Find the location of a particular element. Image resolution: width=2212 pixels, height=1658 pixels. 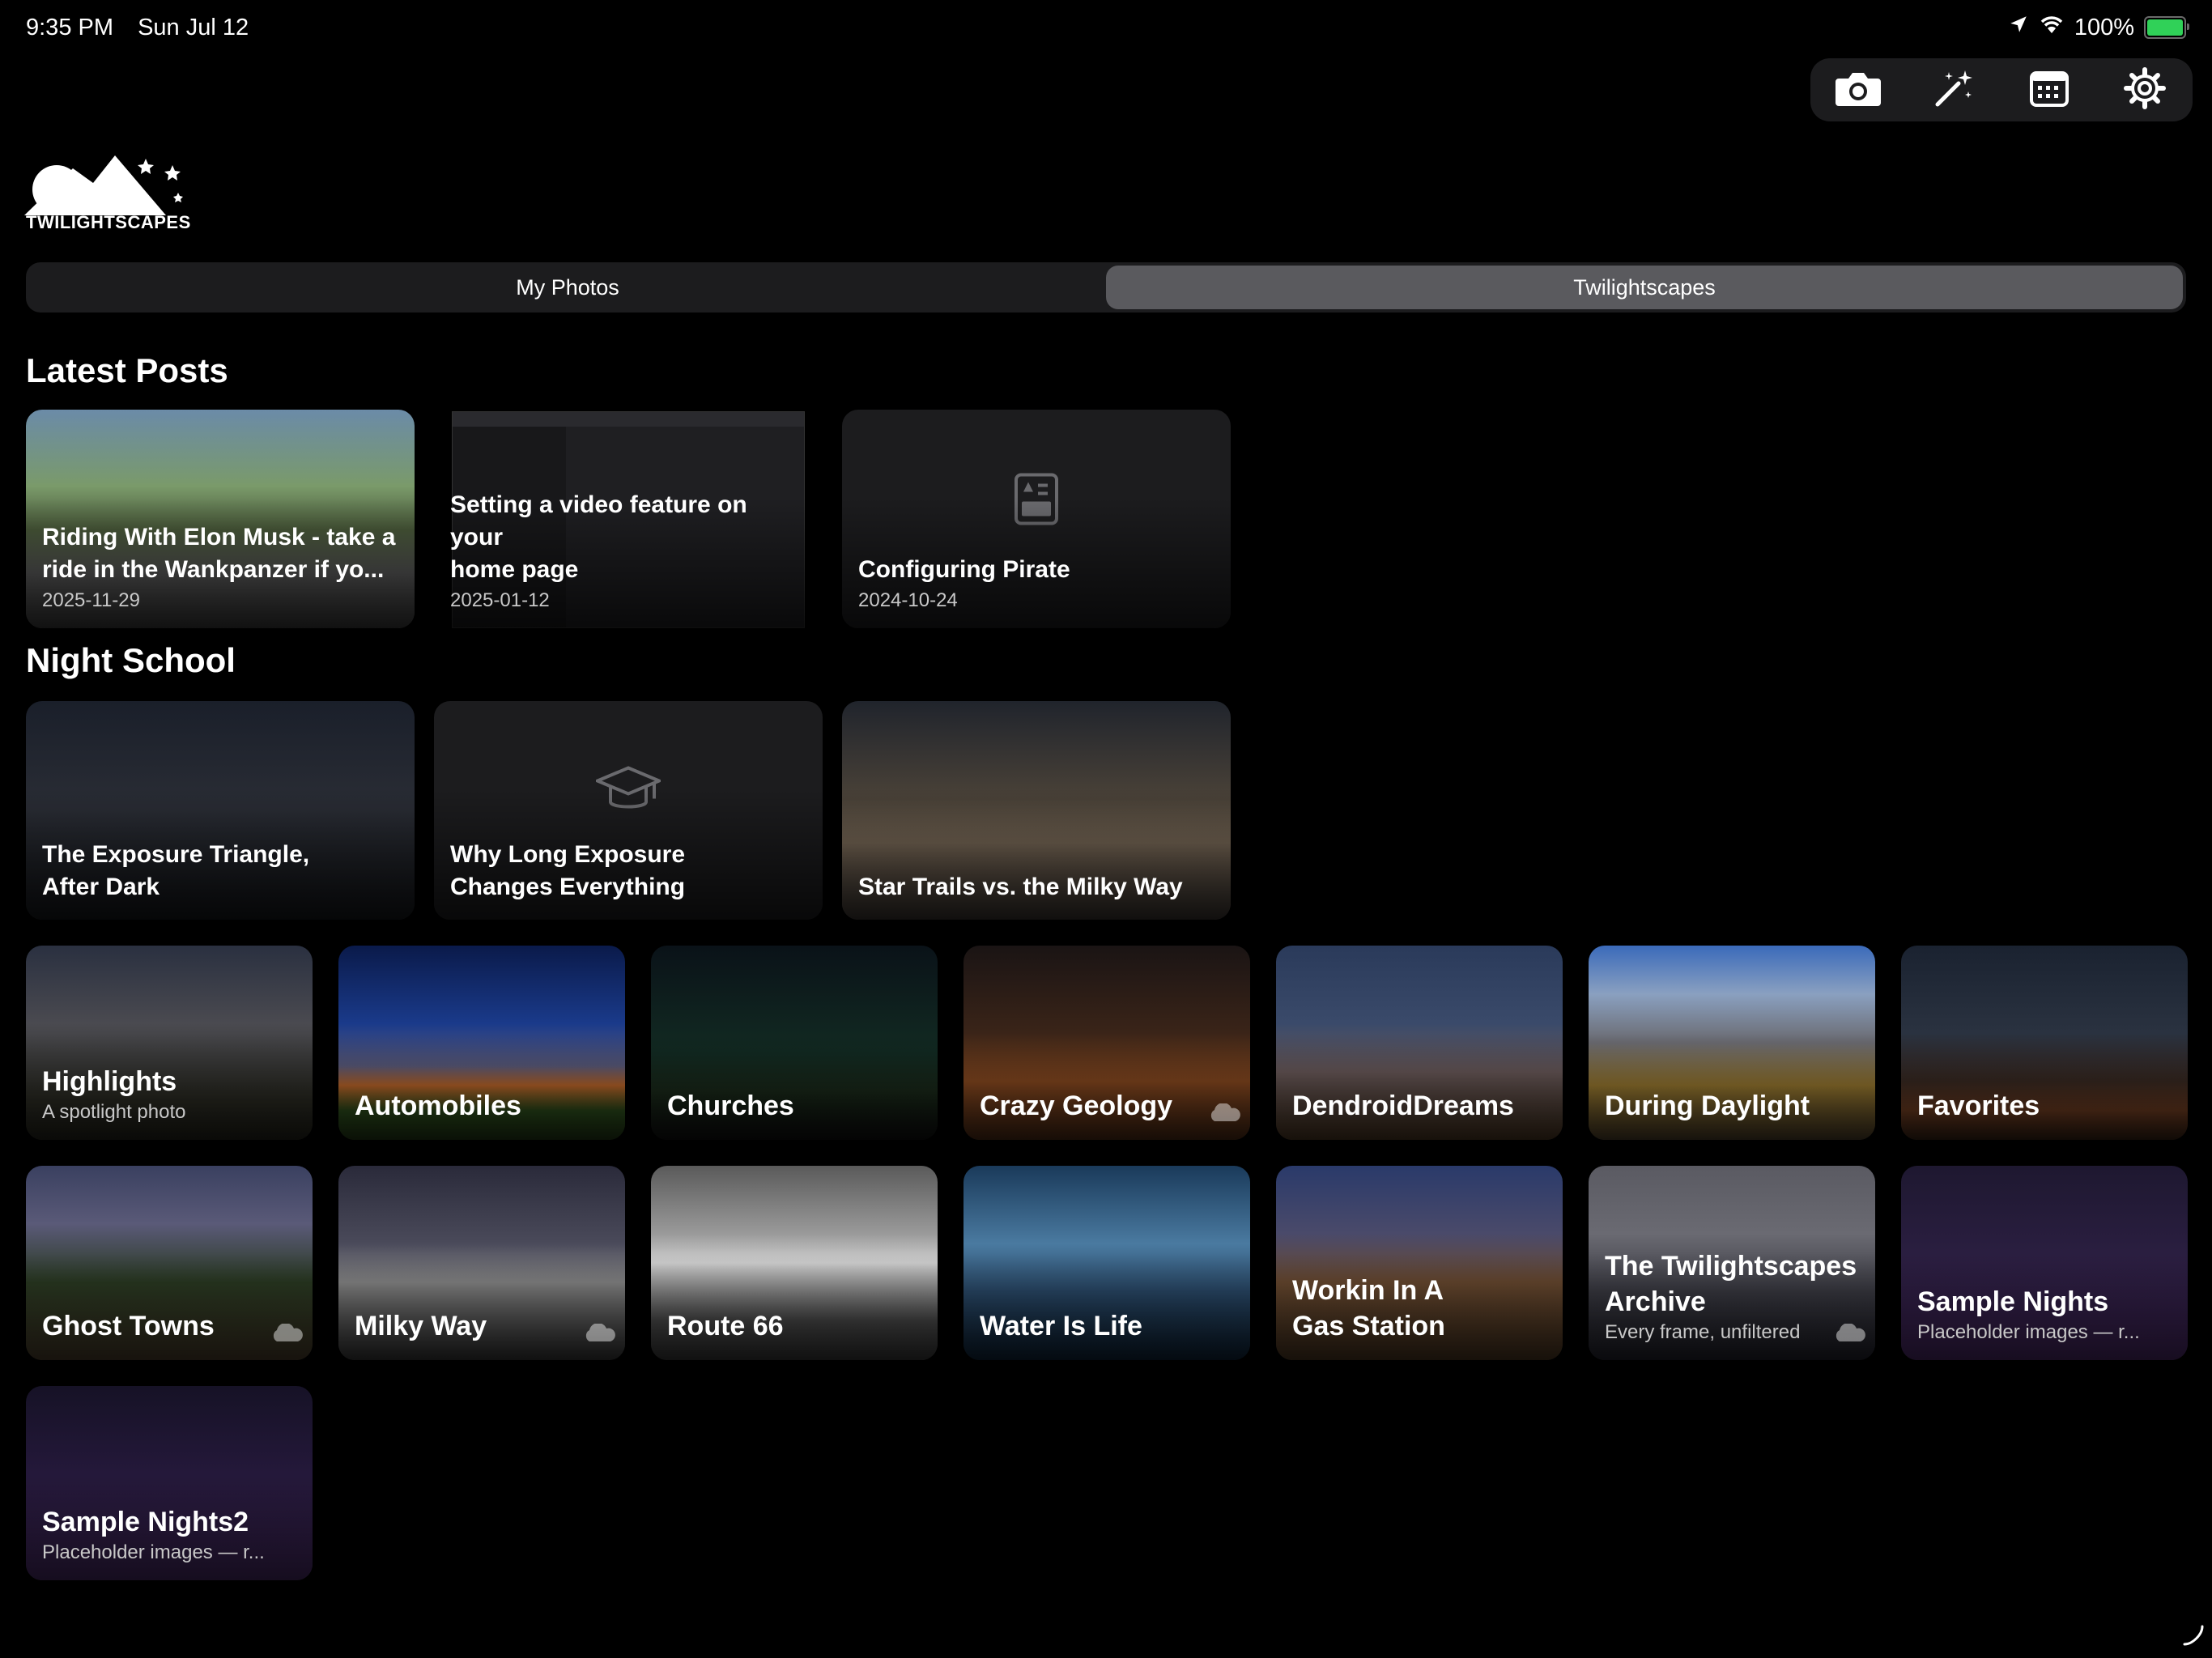

source-segmented-control: My Photos Twilightscapes is located at coordinates (1106, 287).